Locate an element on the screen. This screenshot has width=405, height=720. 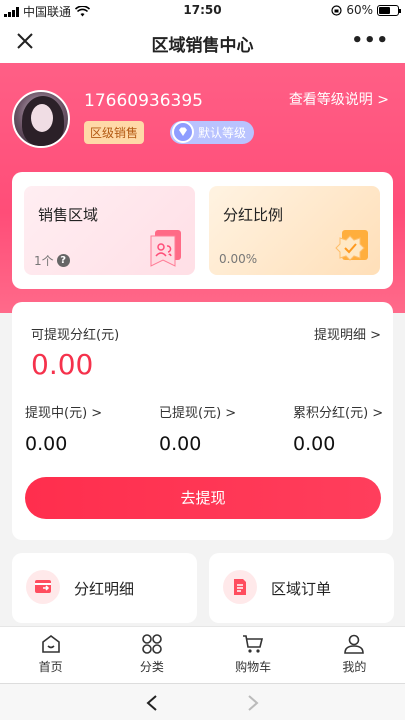
level-badge: 默认等级 is located at coordinates (212, 132).